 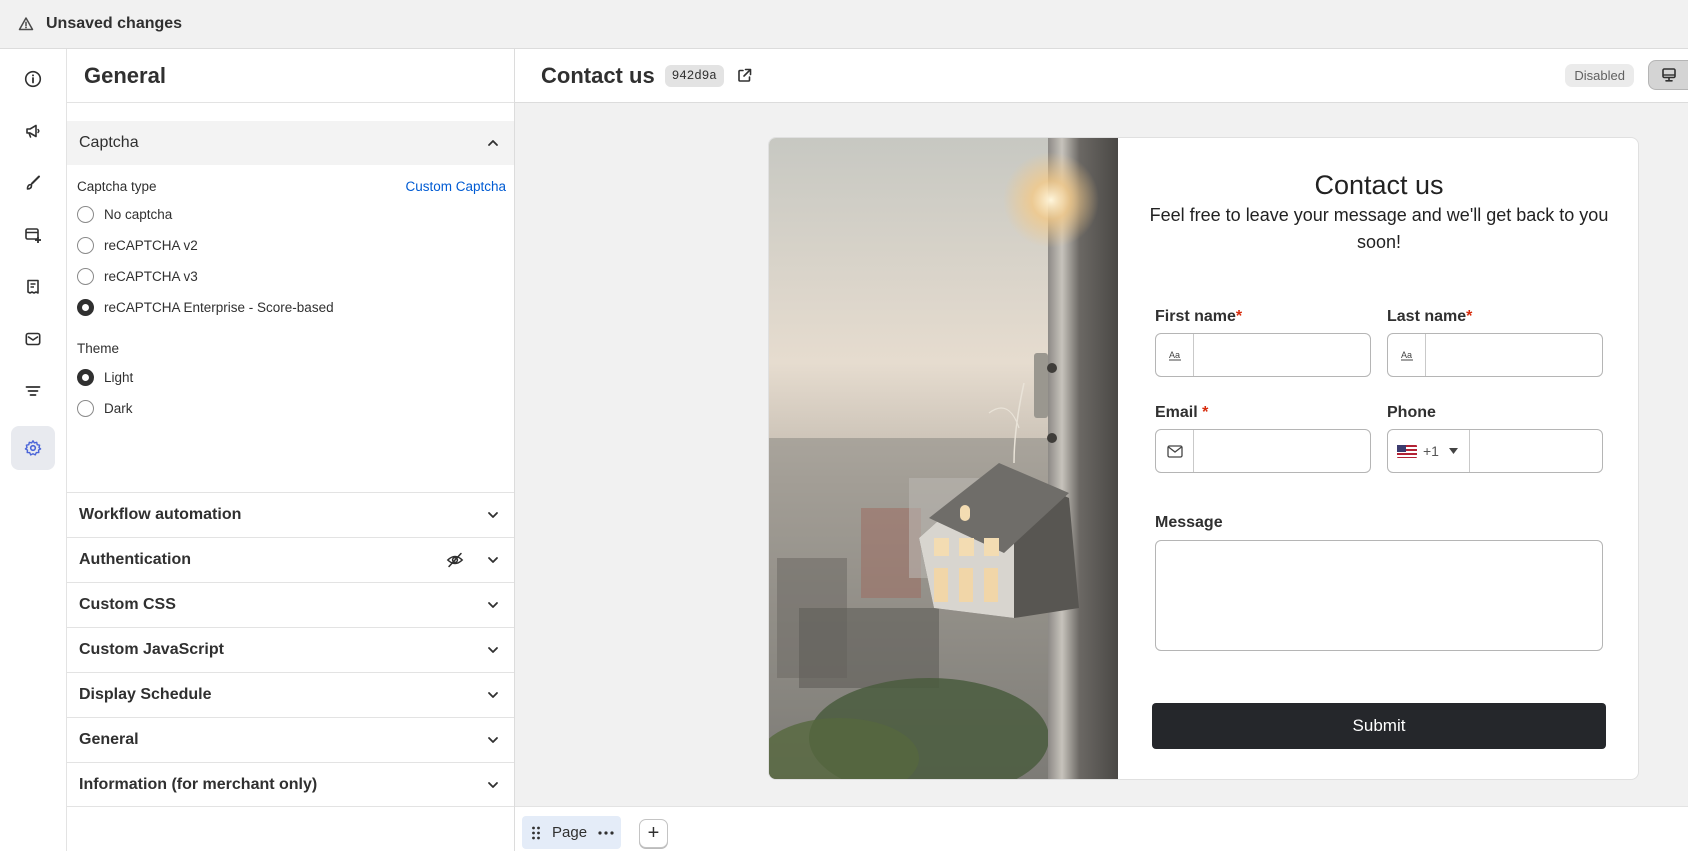 What do you see at coordinates (1668, 75) in the screenshot?
I see `desktop-view-icon` at bounding box center [1668, 75].